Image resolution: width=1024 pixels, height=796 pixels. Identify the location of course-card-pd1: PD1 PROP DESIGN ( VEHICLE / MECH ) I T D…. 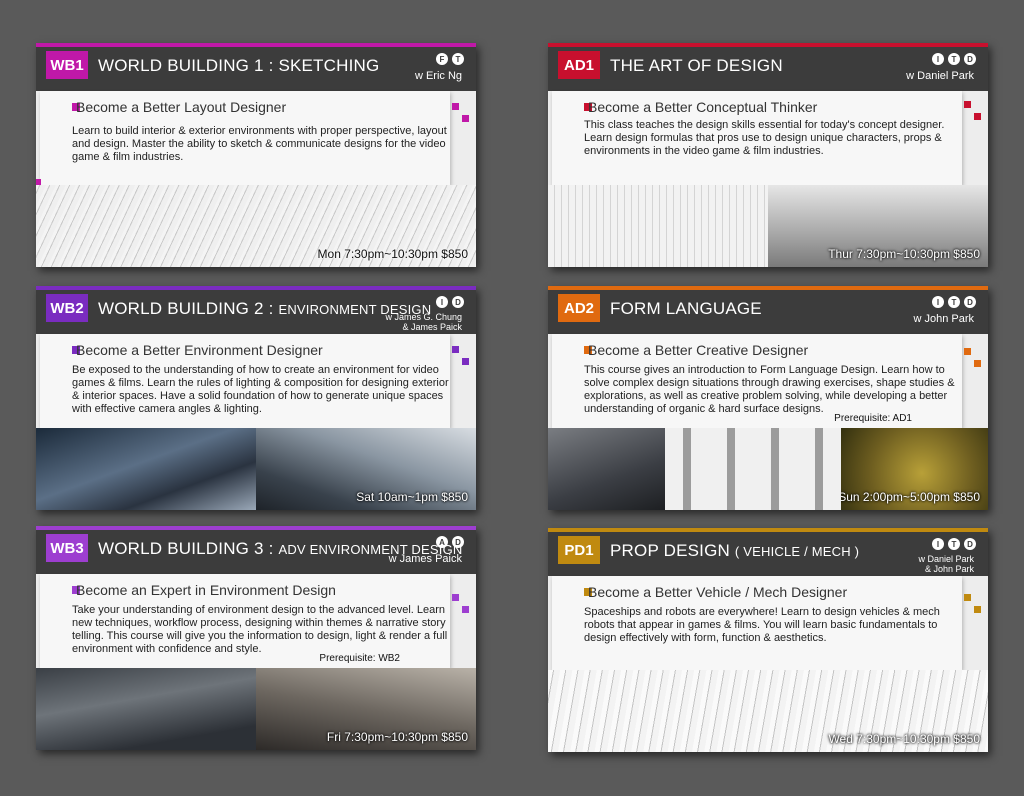
(768, 640).